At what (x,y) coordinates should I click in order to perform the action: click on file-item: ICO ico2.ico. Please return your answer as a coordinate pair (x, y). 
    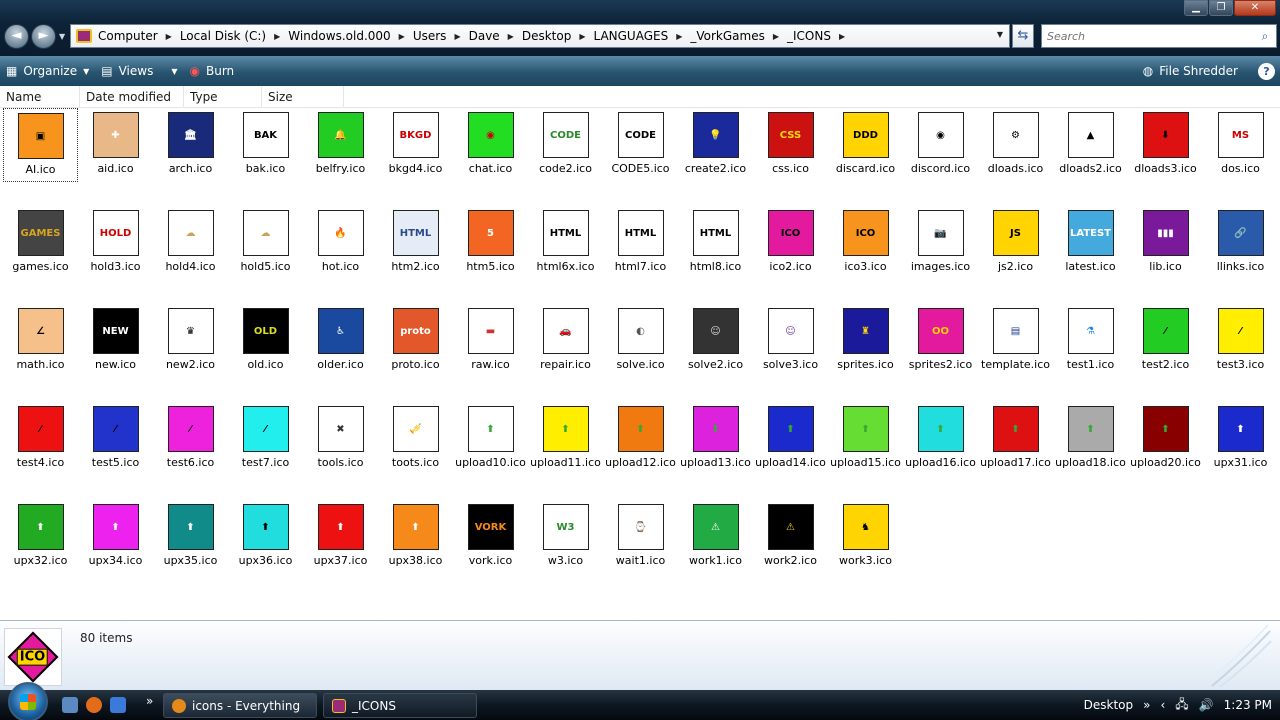
    Looking at the image, I should click on (790, 243).